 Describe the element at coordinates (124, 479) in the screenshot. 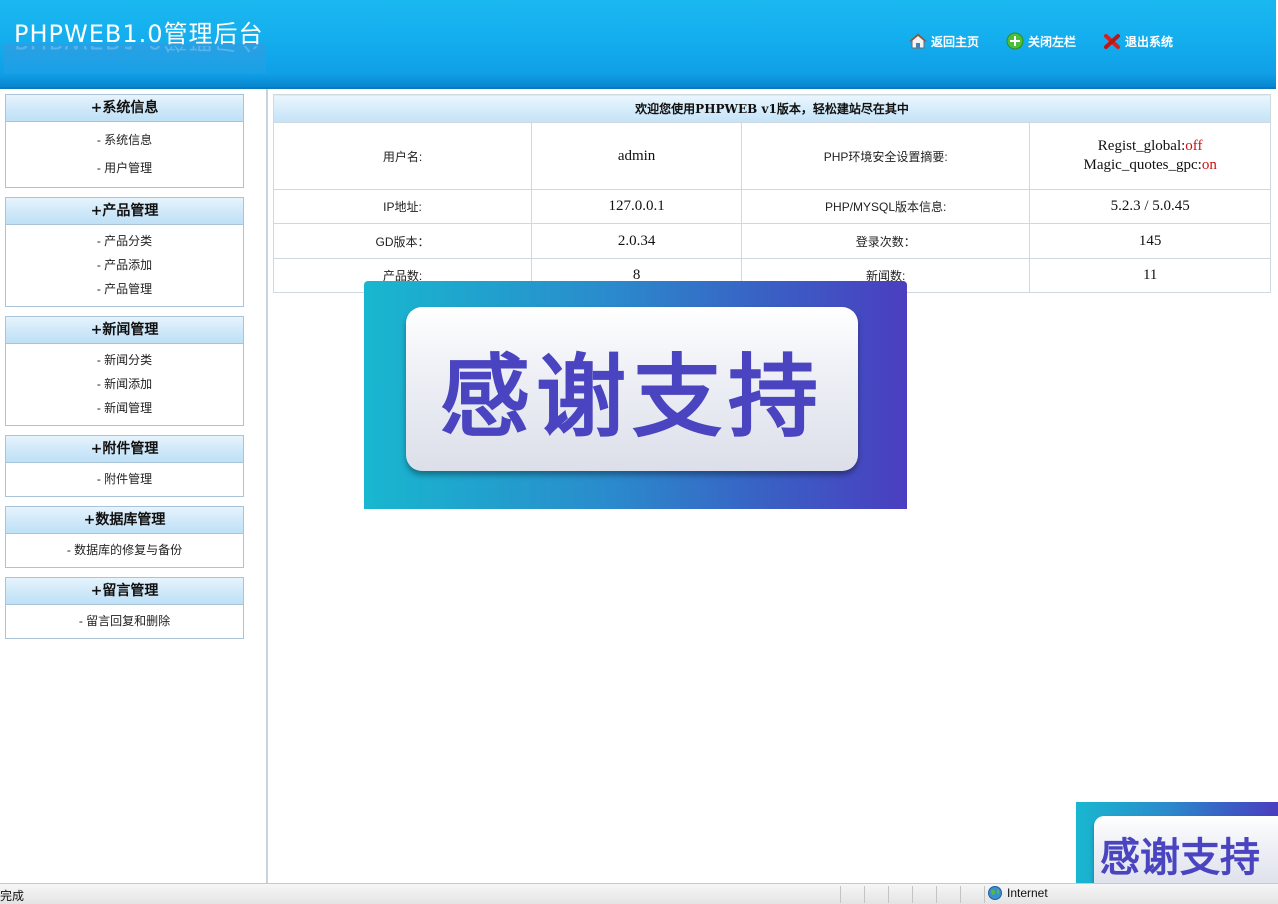

I see `menu-item-attachment-manage: - 附件管理` at that location.